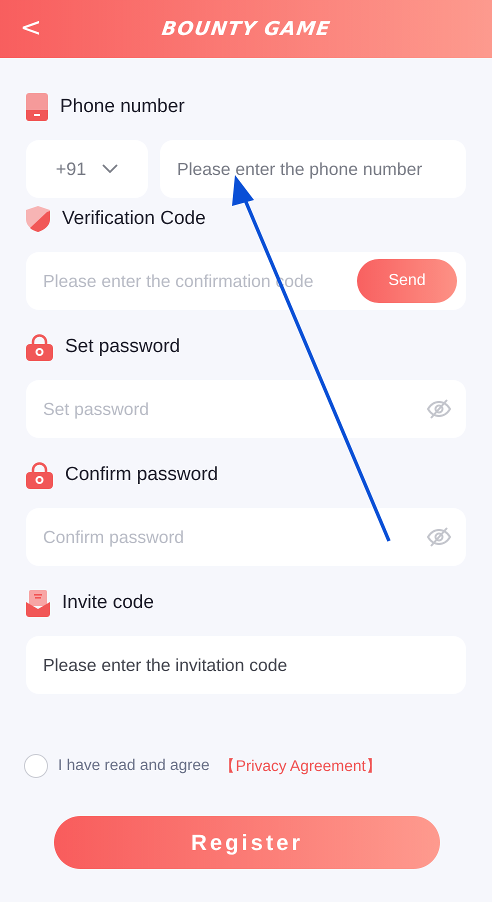 The width and height of the screenshot is (492, 902). What do you see at coordinates (87, 169) in the screenshot?
I see `country-code-dropdown: +91` at bounding box center [87, 169].